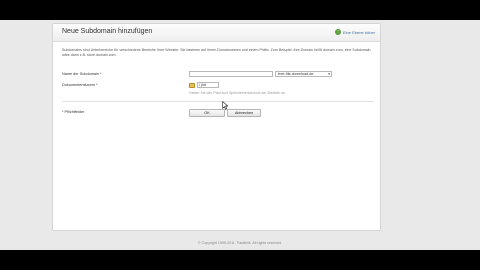 The width and height of the screenshot is (480, 270). Describe the element at coordinates (208, 85) in the screenshot. I see `document-root-input: / (htt` at that location.